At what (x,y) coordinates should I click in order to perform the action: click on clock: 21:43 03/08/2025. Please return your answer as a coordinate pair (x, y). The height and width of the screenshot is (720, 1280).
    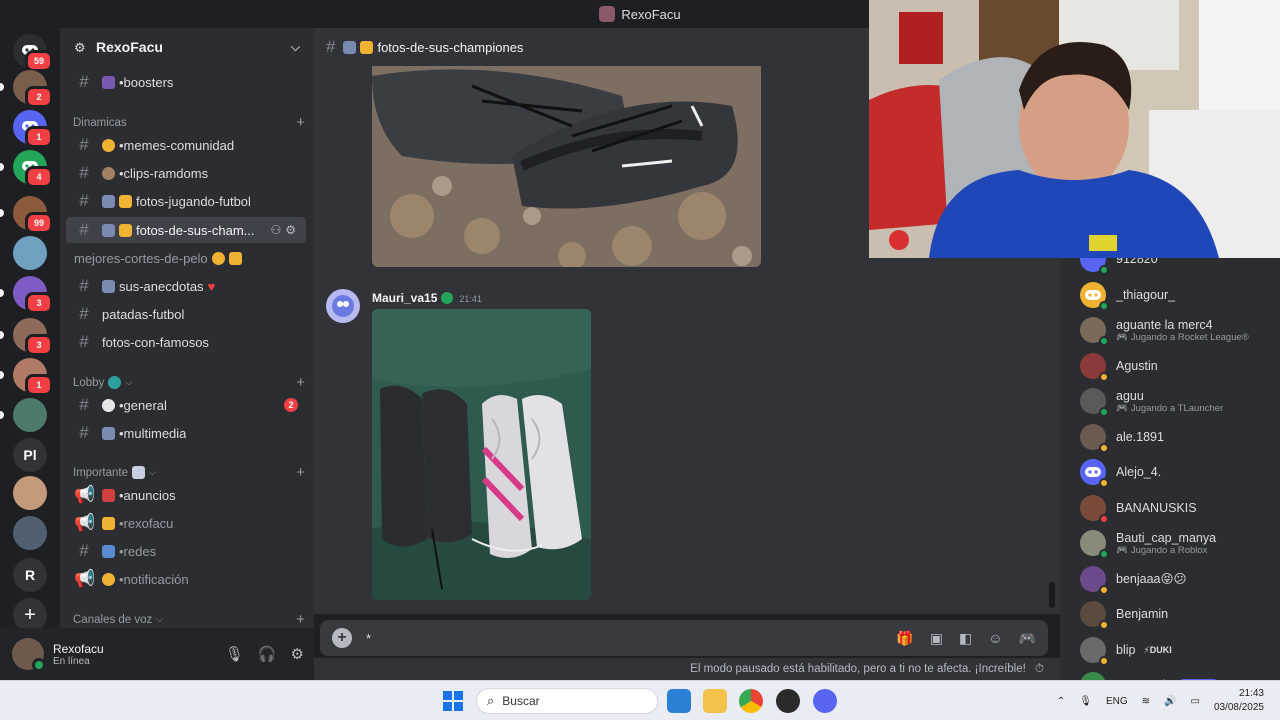
    Looking at the image, I should click on (1239, 701).